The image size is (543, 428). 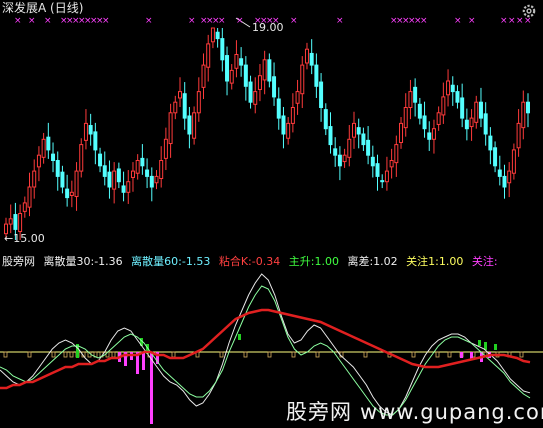 What do you see at coordinates (143, 361) in the screenshot?
I see `magenta-bar` at bounding box center [143, 361].